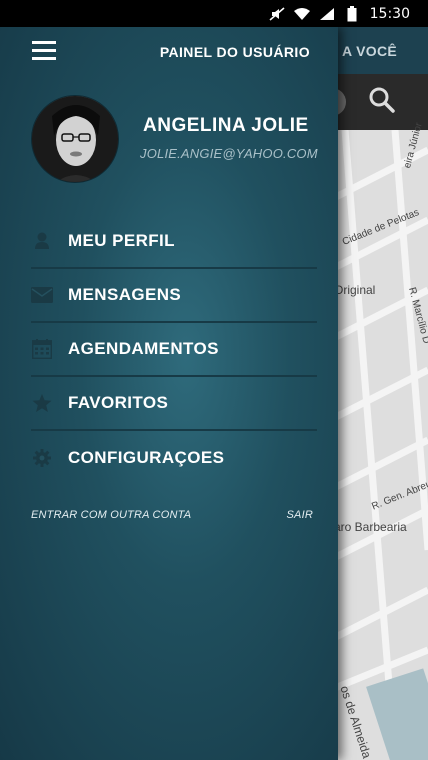 This screenshot has width=428, height=760. I want to click on user-icon, so click(42, 241).